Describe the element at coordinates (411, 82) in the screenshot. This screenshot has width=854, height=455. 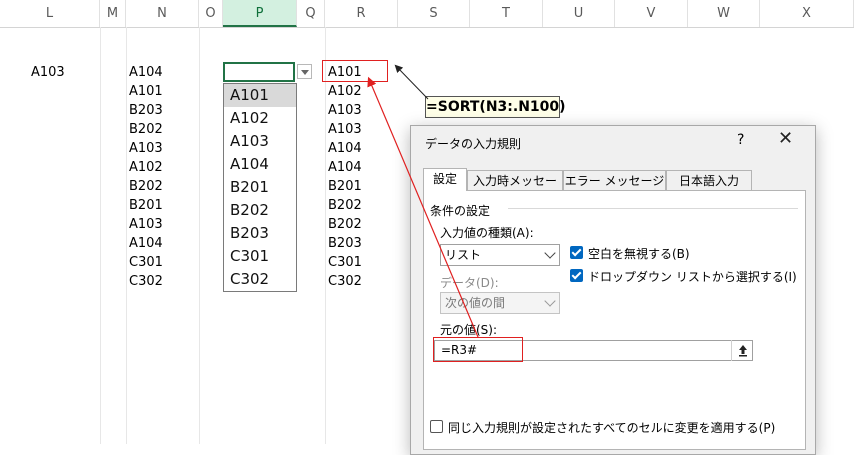
I see `callout-pointer` at that location.